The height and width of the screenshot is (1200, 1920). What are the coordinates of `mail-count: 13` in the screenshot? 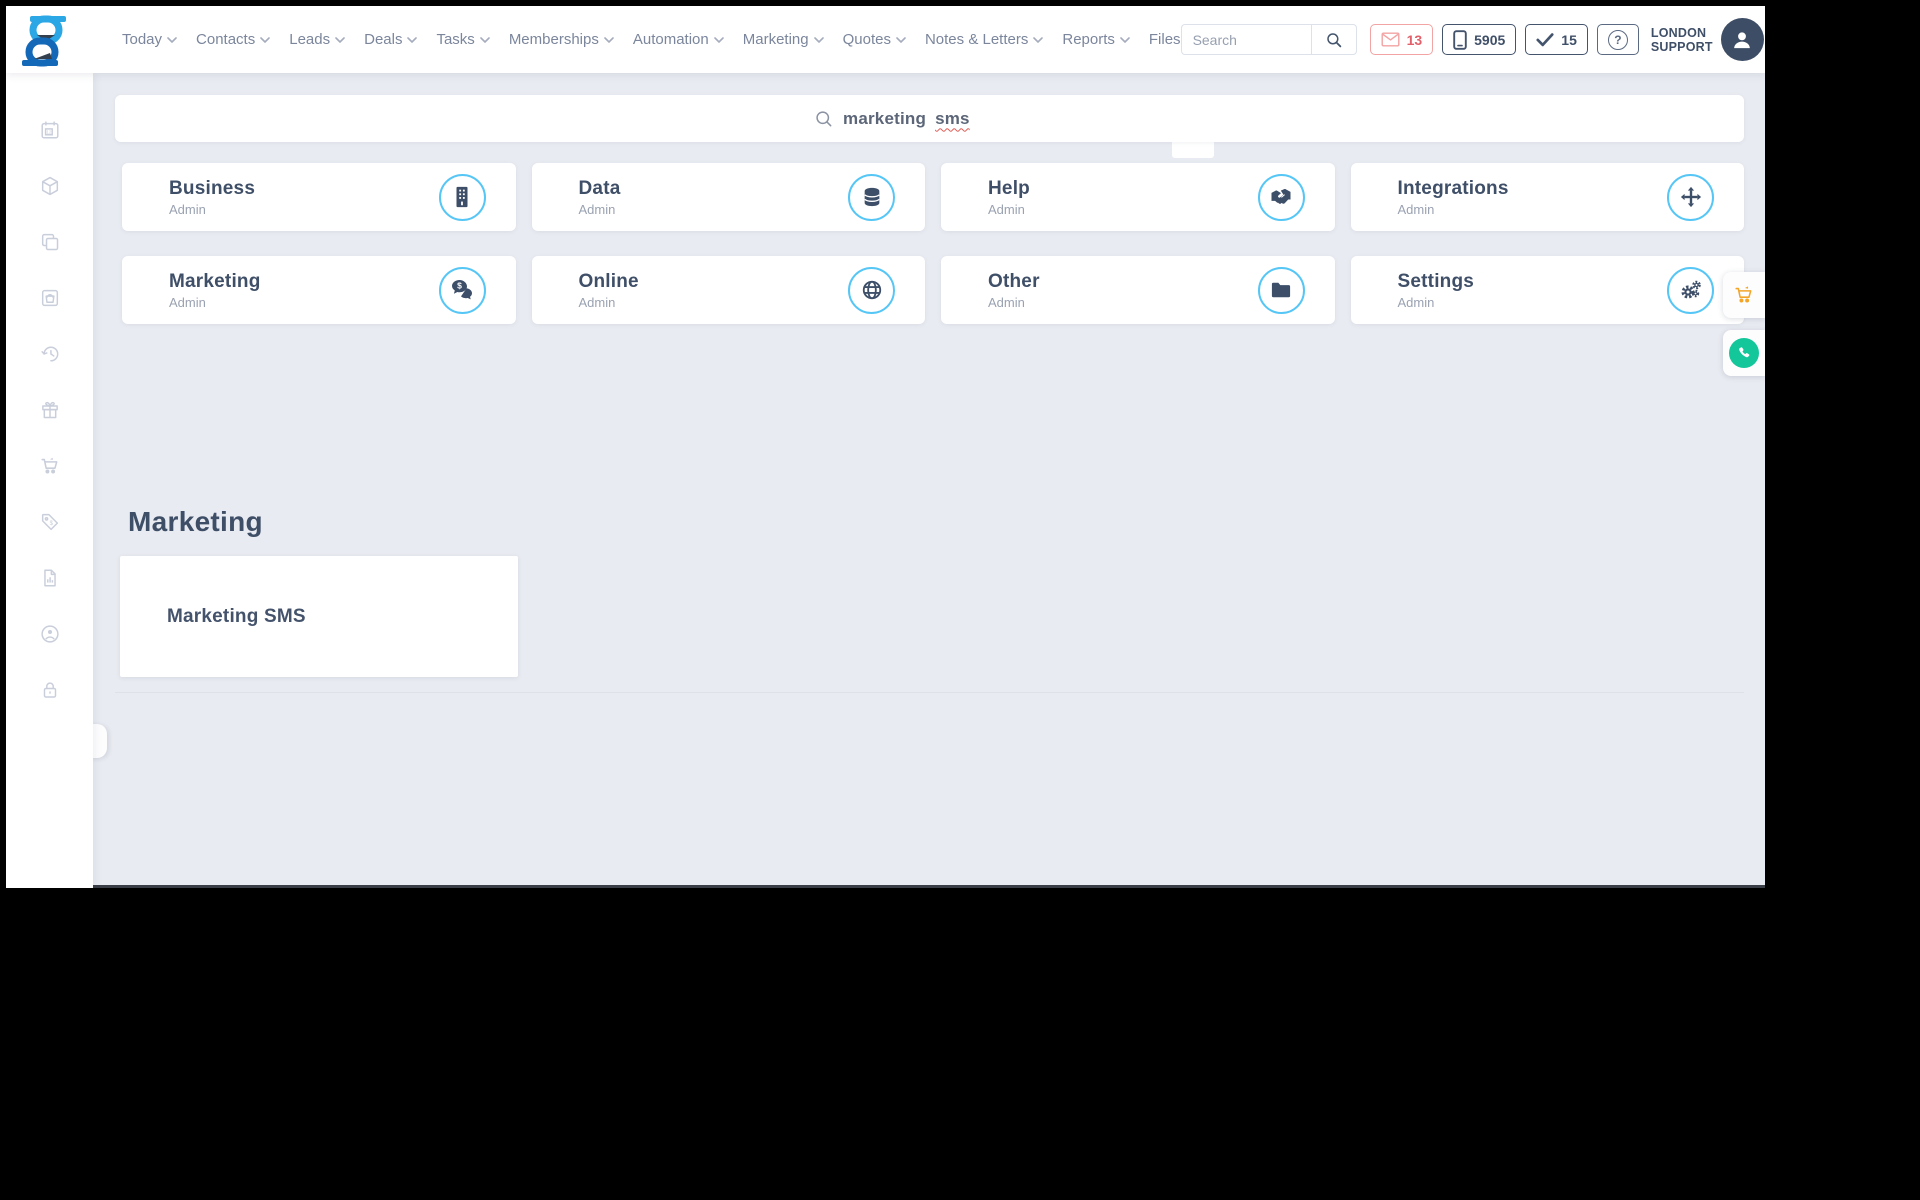 It's located at (1414, 39).